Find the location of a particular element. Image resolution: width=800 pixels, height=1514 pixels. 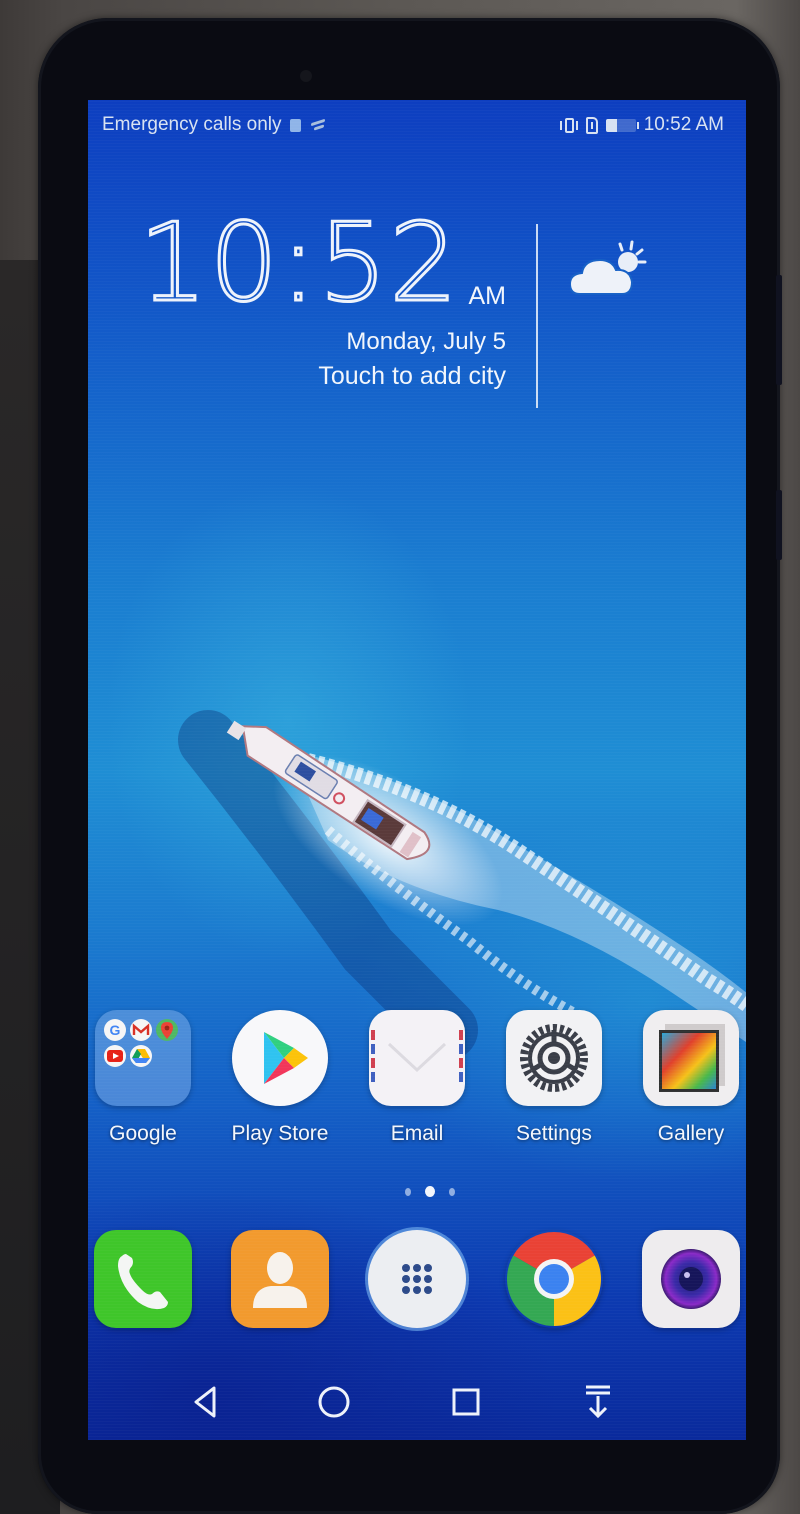

carrier-status: Emergency calls only is located at coordinates (192, 124).